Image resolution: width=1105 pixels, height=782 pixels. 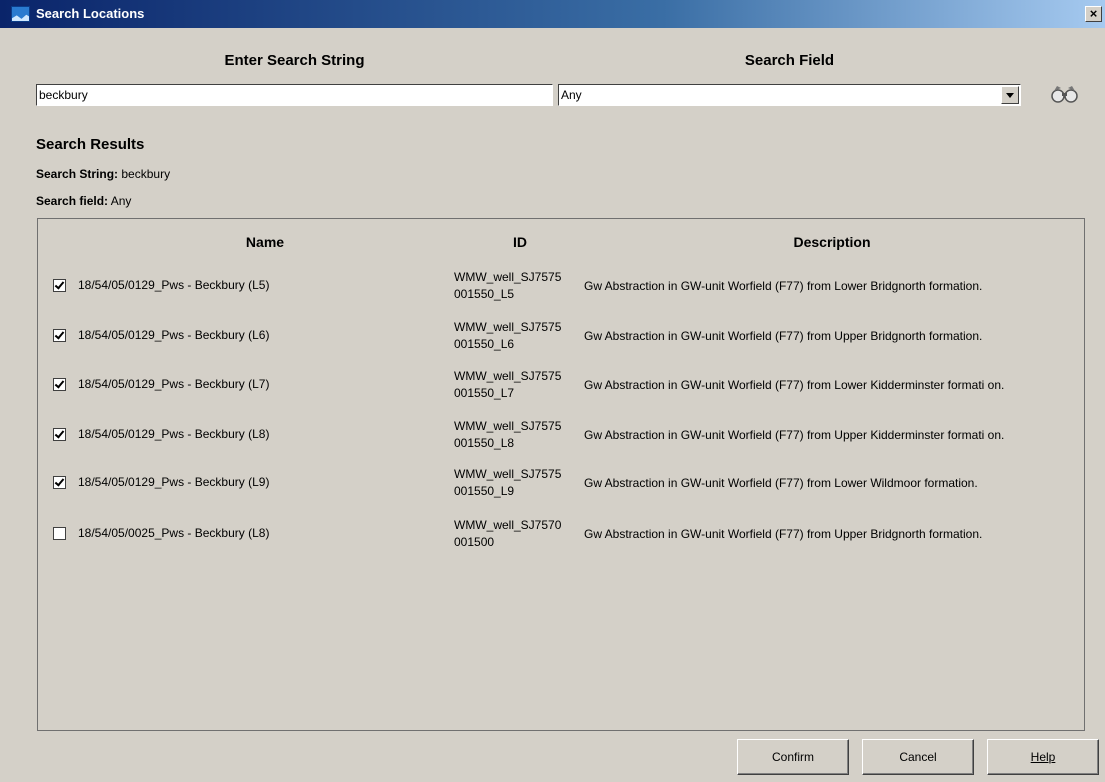 I want to click on search-field-value: Any, so click(x=571, y=95).